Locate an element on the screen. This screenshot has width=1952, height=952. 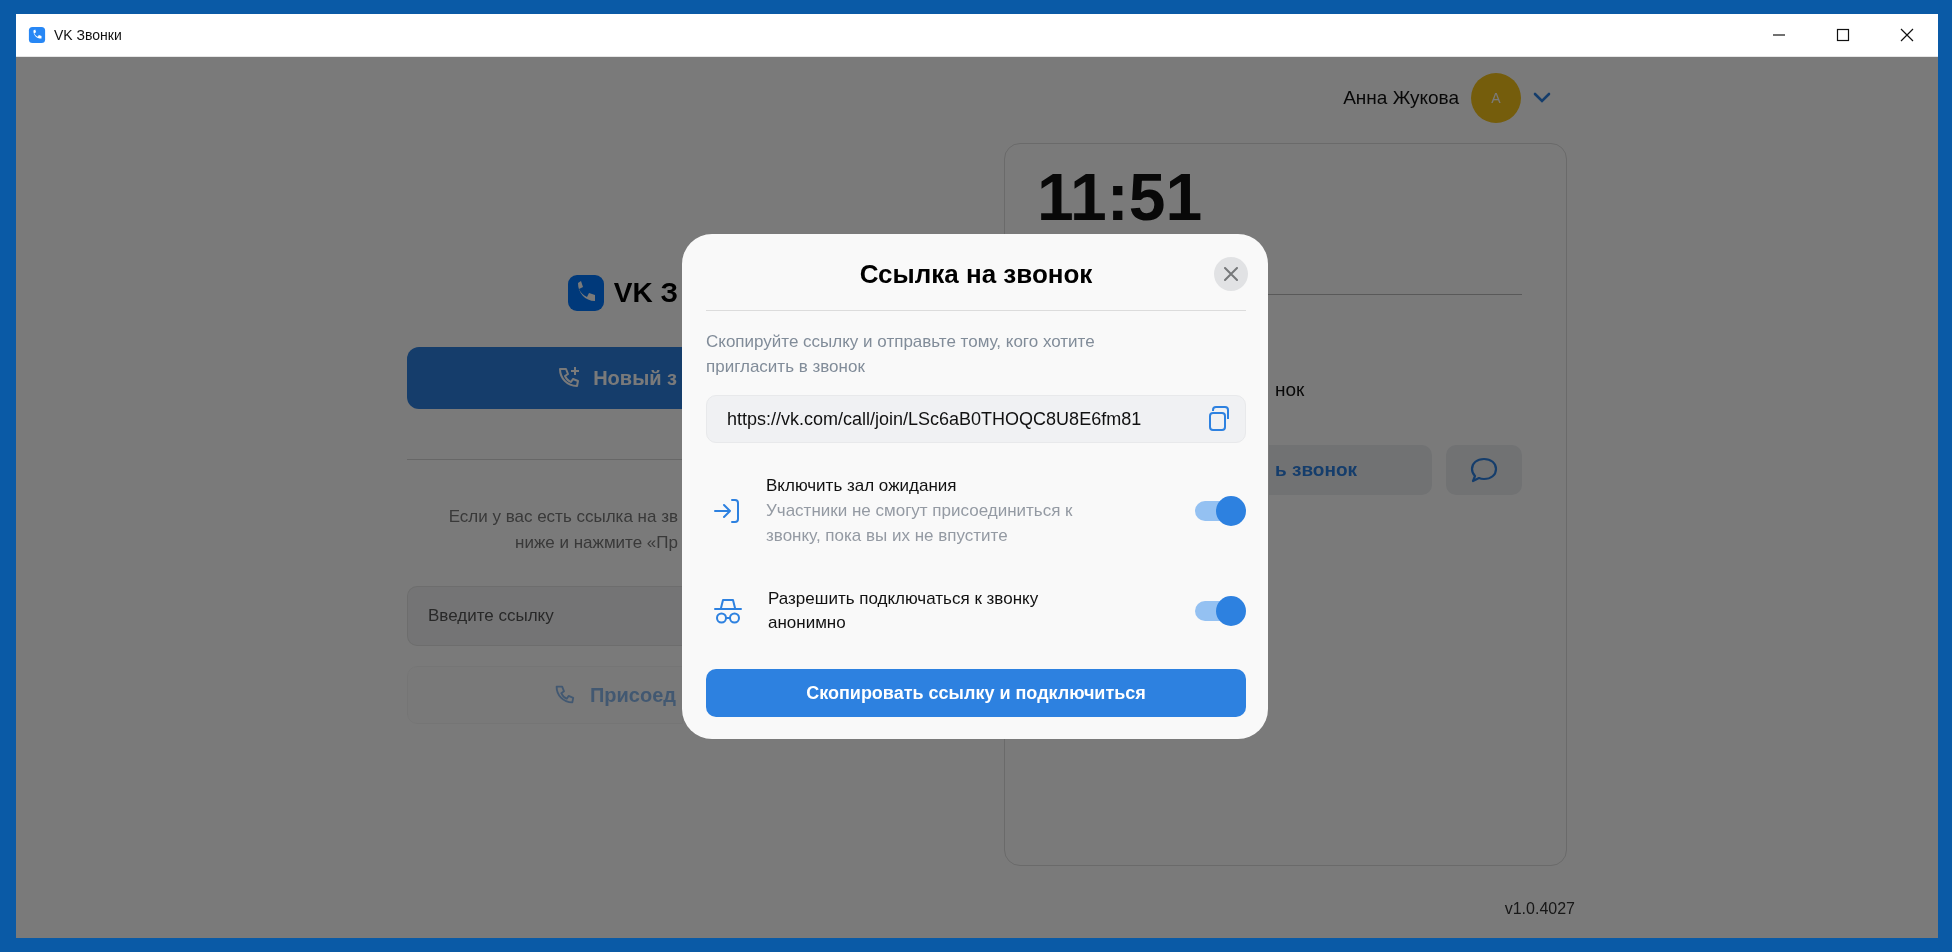
dialog-description: Скопируйте ссылку и отправьте тому, кого хотите пригласить в звонок is located at coordinates (901, 354).